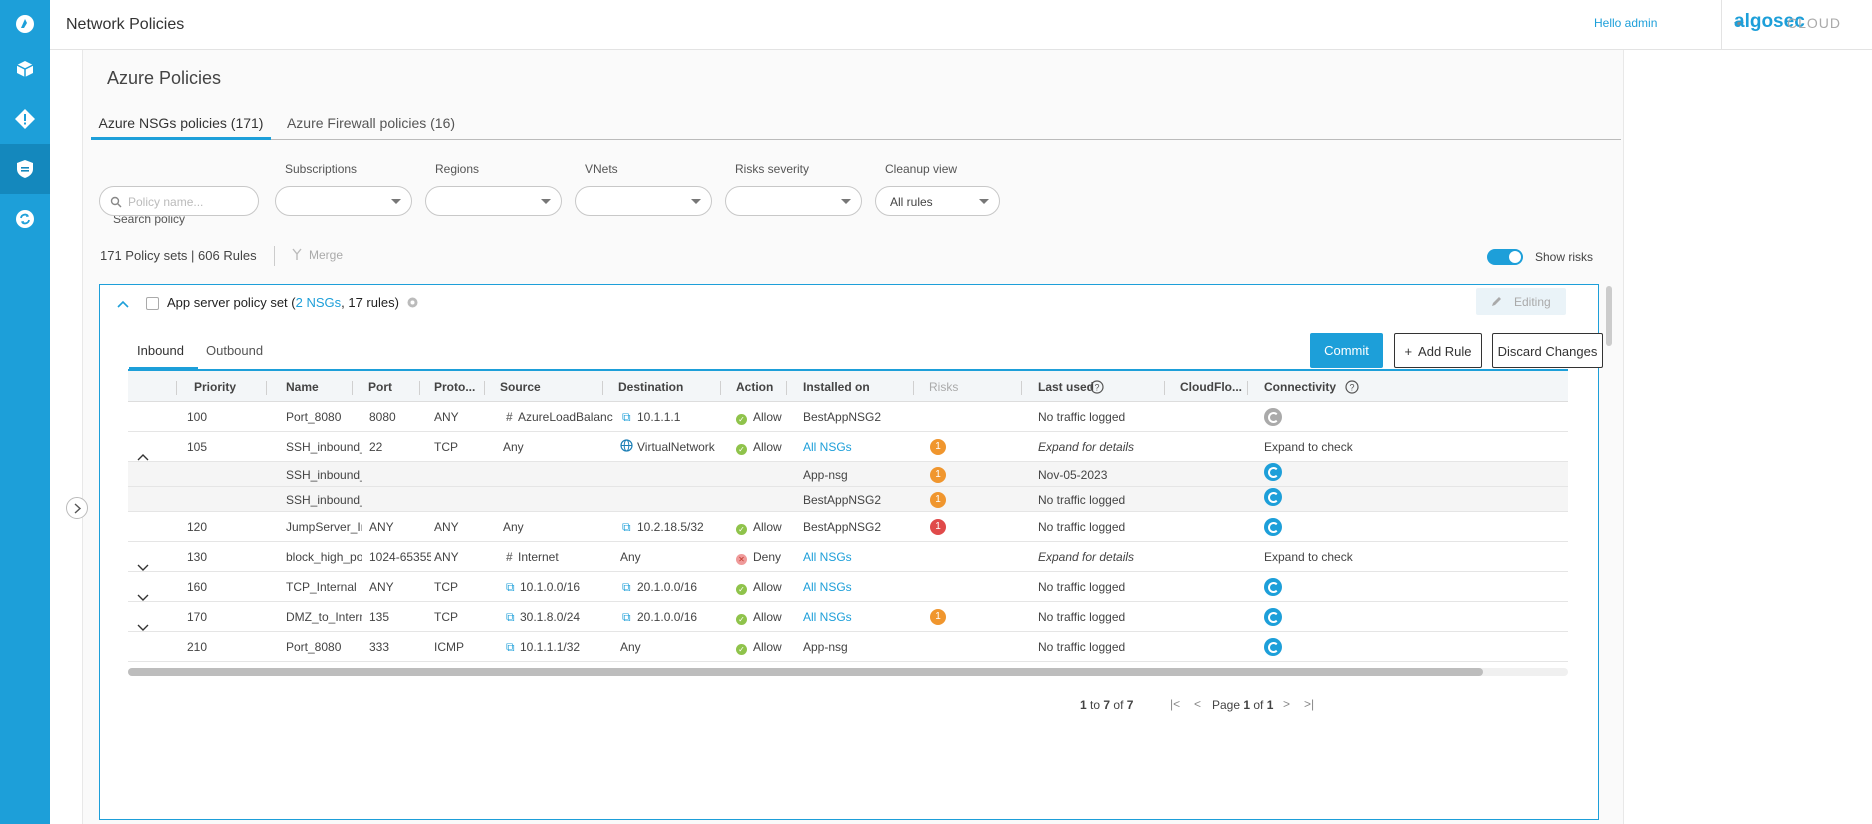 This screenshot has width=1872, height=824. I want to click on col-risks: Risks, so click(944, 387).